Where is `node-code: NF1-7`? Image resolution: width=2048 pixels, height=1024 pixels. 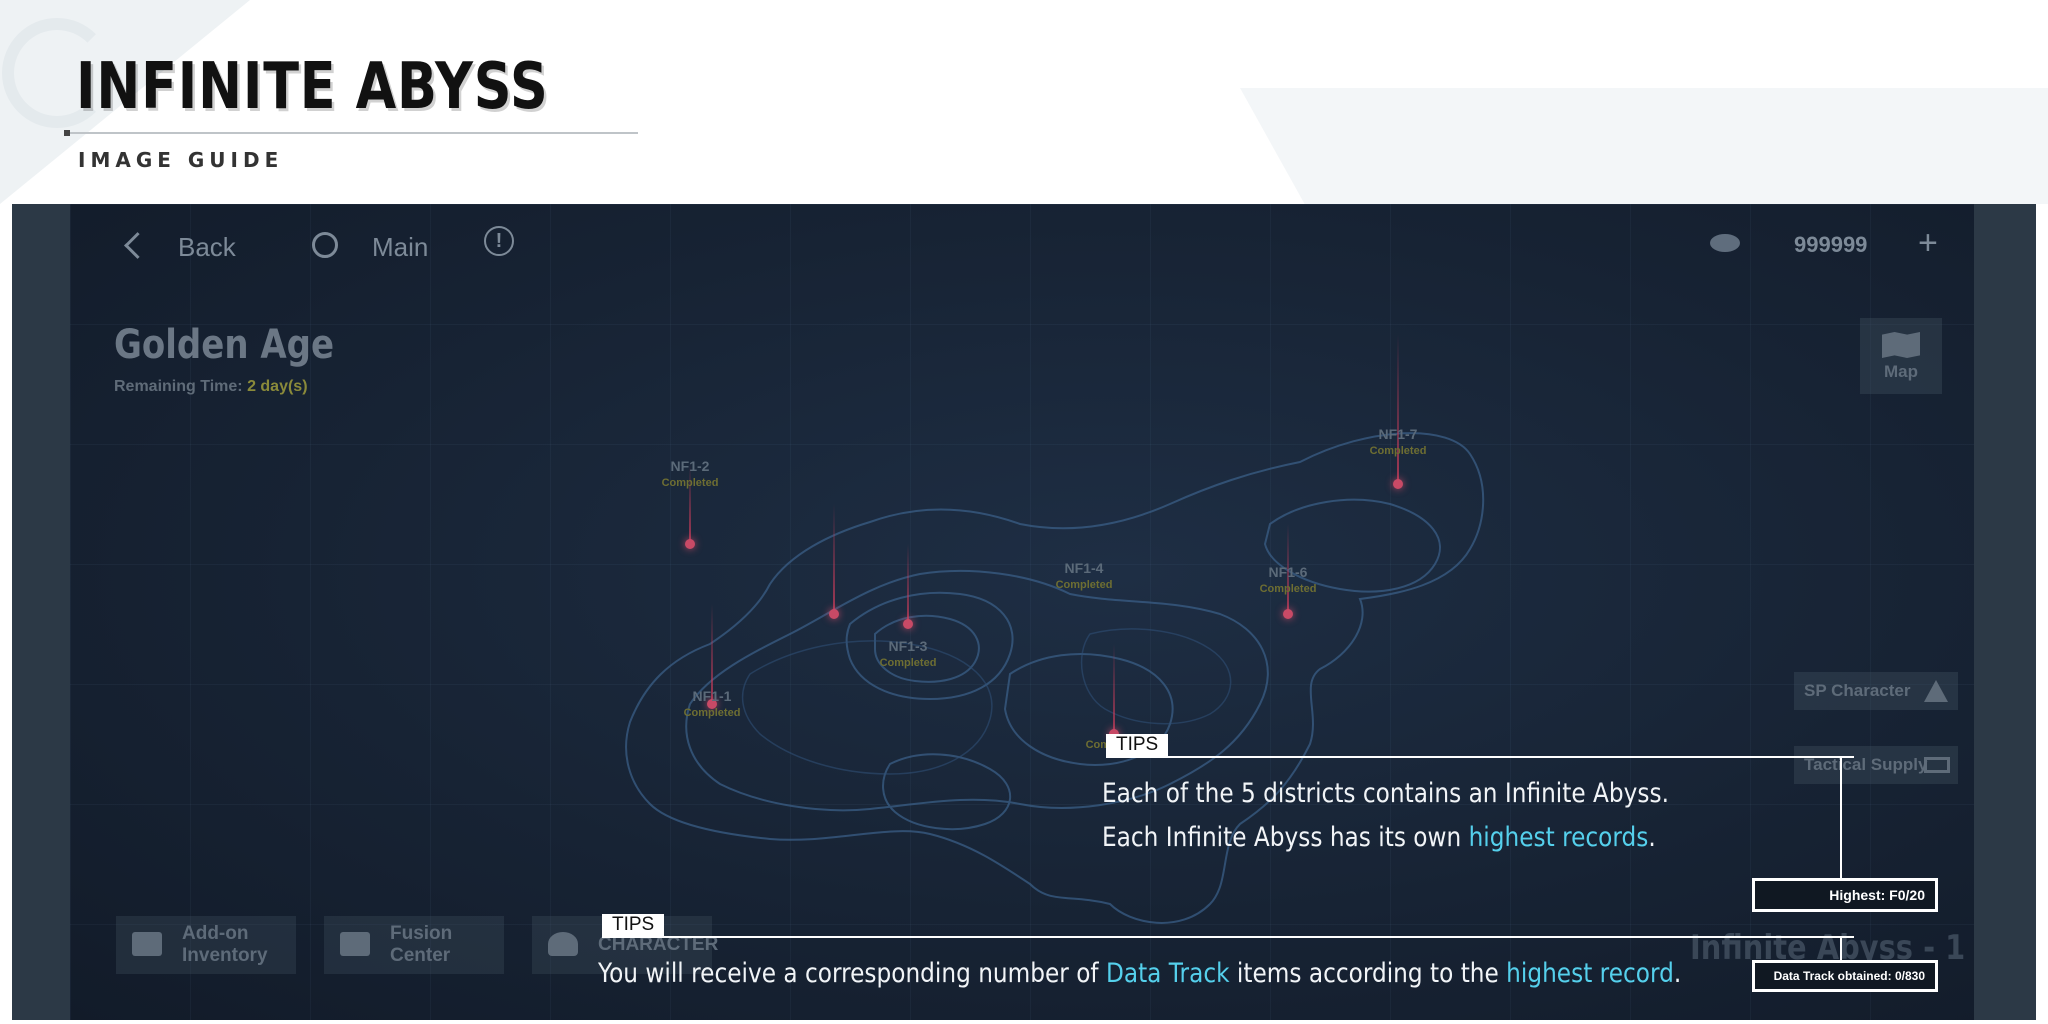
node-code: NF1-7 is located at coordinates (1398, 434).